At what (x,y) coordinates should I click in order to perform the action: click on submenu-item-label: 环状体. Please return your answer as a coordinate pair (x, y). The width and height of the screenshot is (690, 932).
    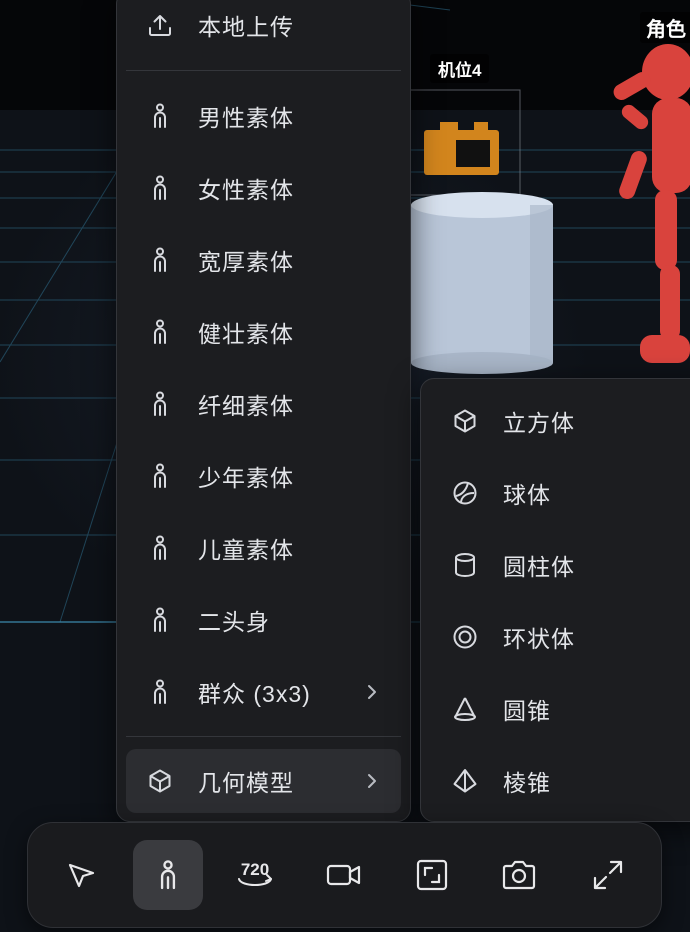
    Looking at the image, I should click on (539, 639).